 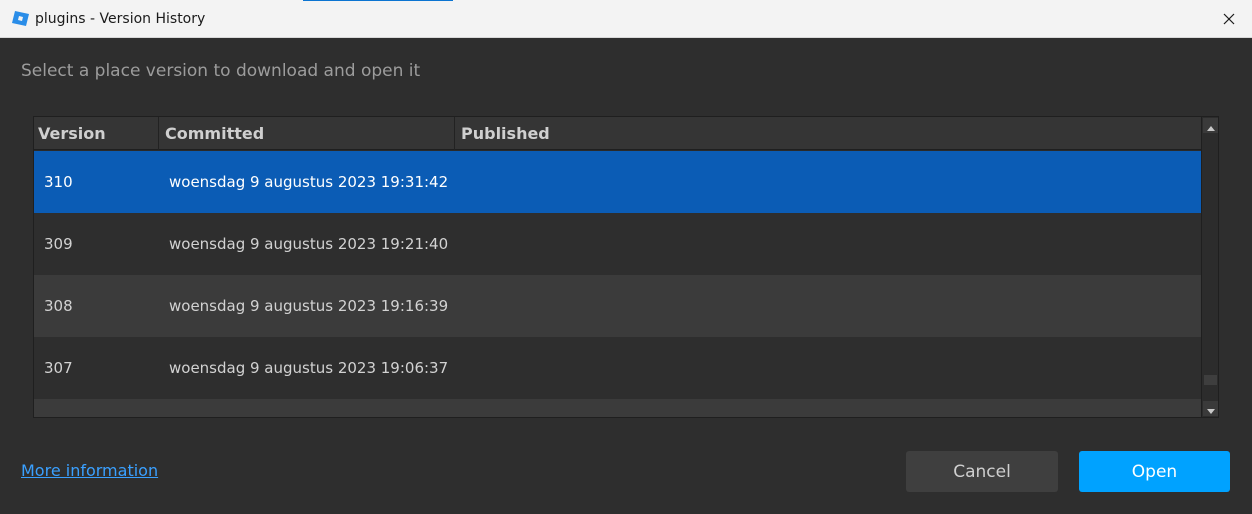 I want to click on scroll-down-button, so click(x=1210, y=408).